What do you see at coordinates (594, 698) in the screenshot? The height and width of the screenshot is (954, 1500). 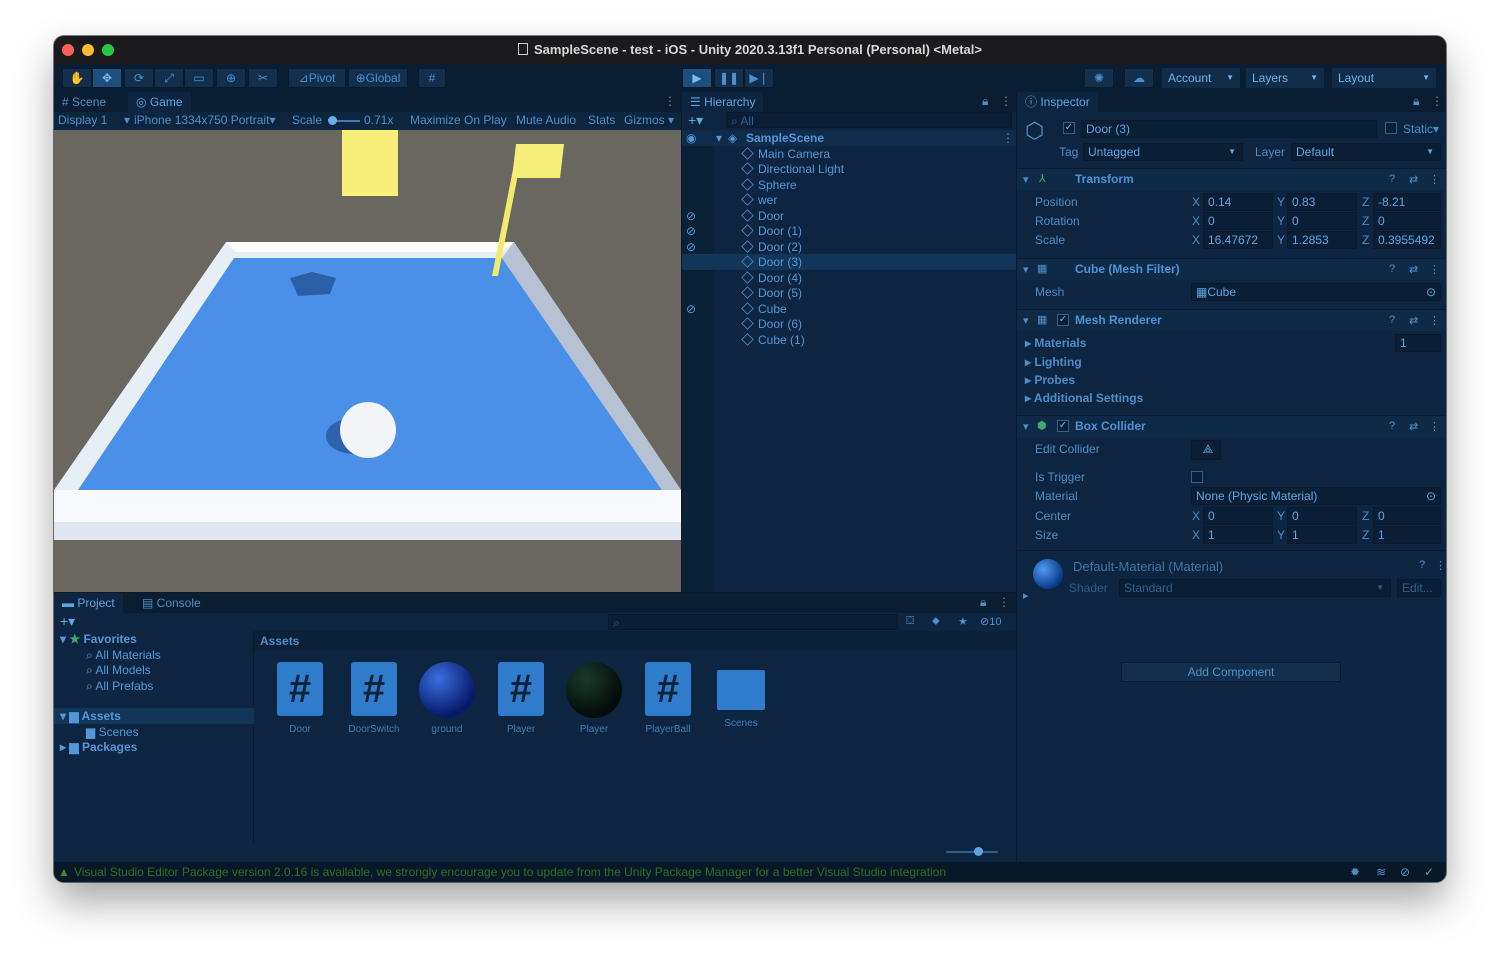 I see `asset-item: Player` at bounding box center [594, 698].